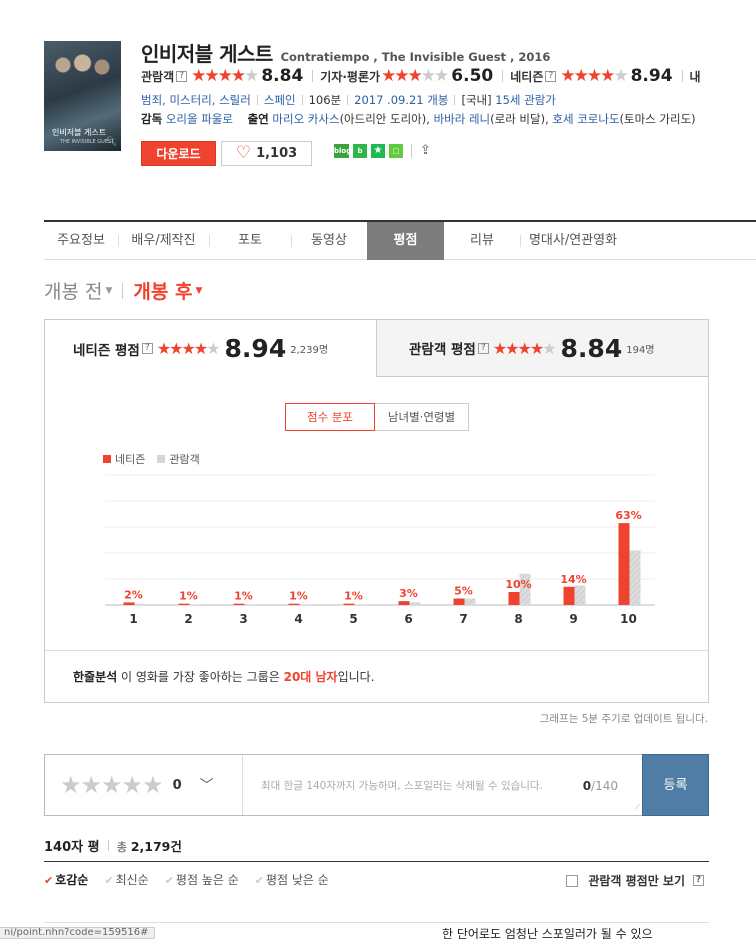 The width and height of the screenshot is (756, 939). I want to click on cast-role: (아드리안 도리아),, so click(384, 119).